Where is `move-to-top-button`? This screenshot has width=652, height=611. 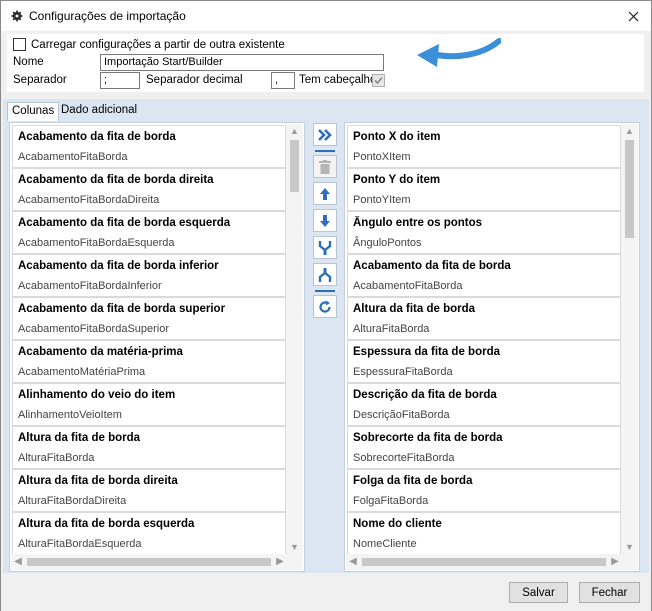
move-to-top-button is located at coordinates (325, 274).